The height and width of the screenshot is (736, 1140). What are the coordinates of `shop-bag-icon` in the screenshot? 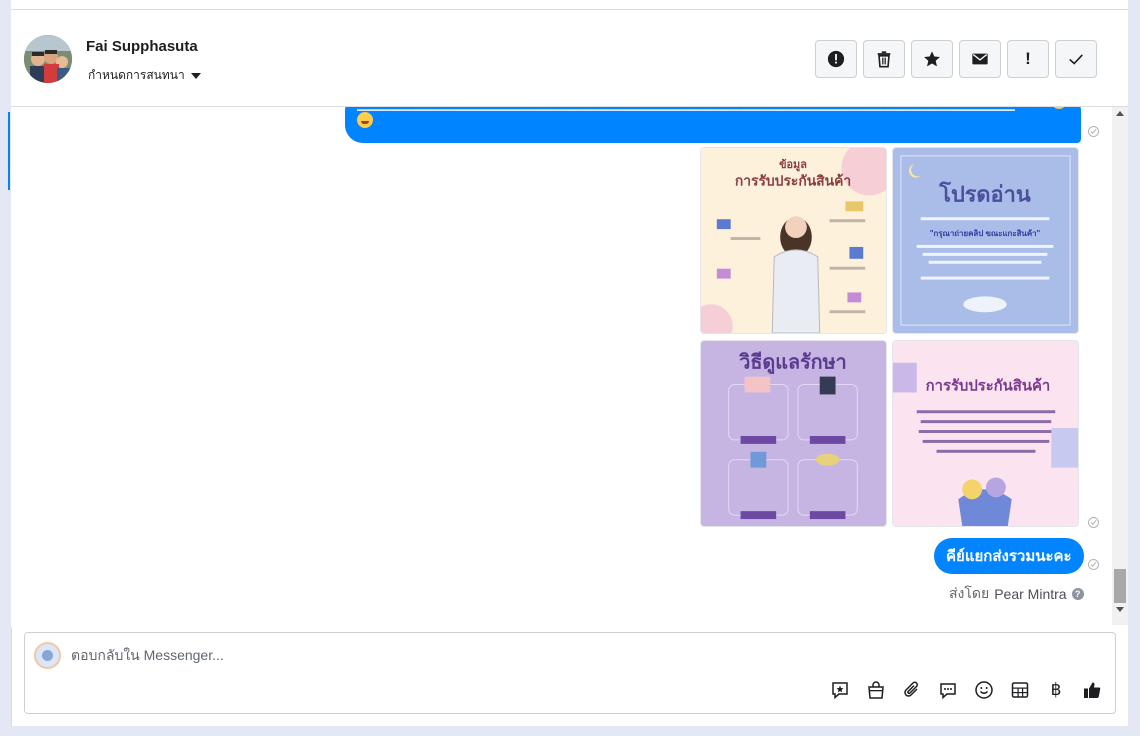 It's located at (876, 690).